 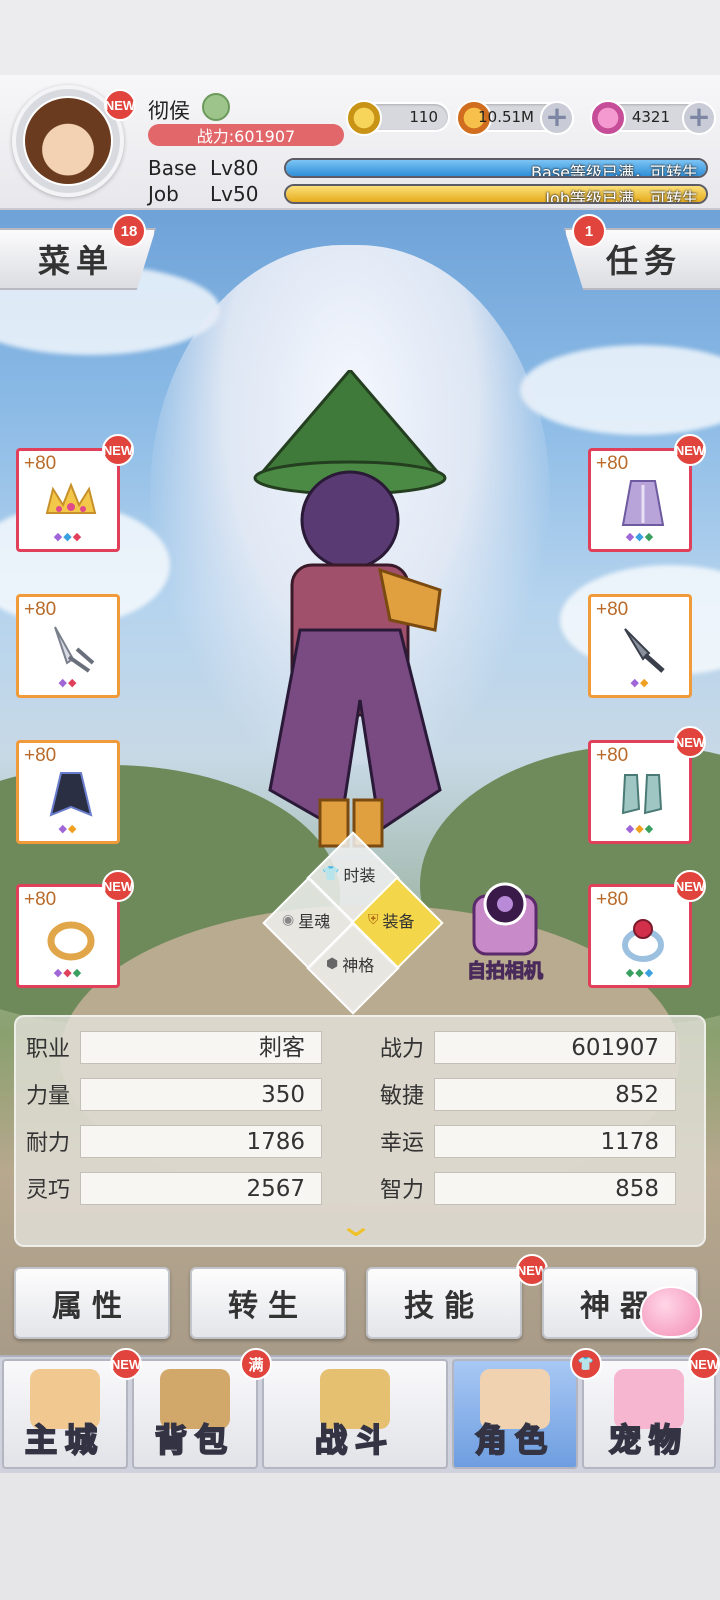 What do you see at coordinates (48, 1049) in the screenshot?
I see `stat-label: 职业` at bounding box center [48, 1049].